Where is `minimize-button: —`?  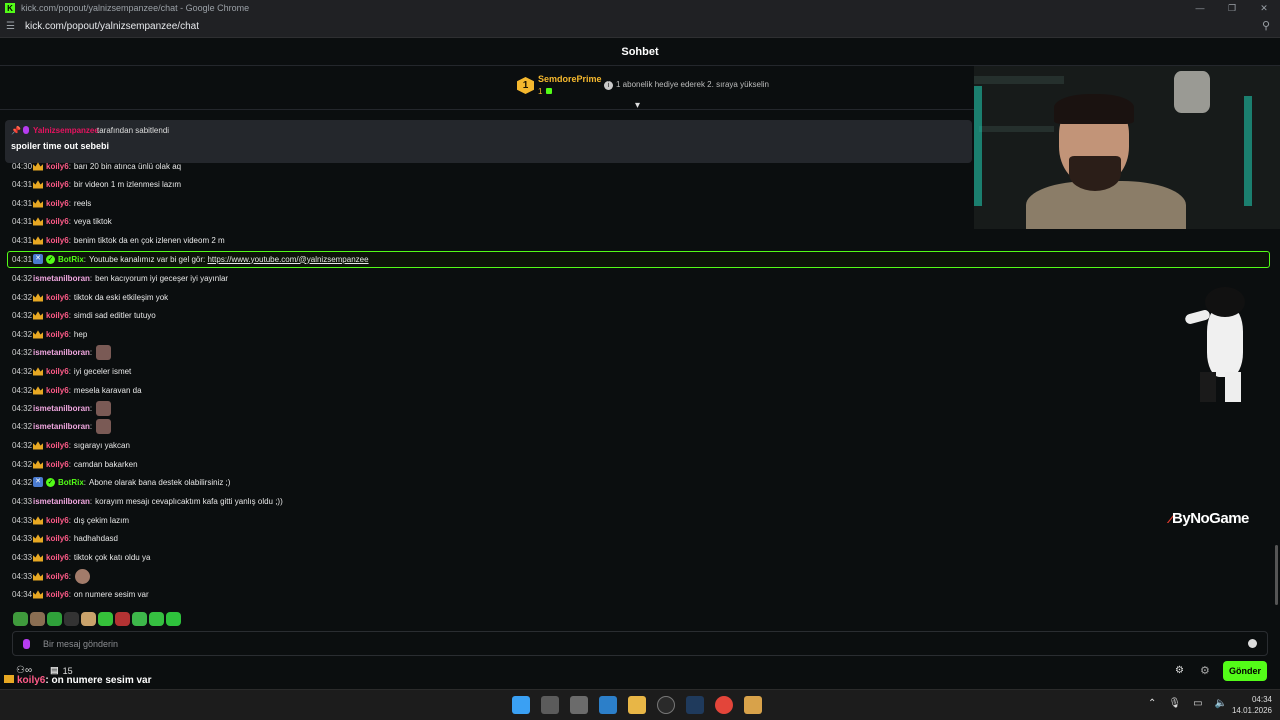
minimize-button: — is located at coordinates (1200, 8).